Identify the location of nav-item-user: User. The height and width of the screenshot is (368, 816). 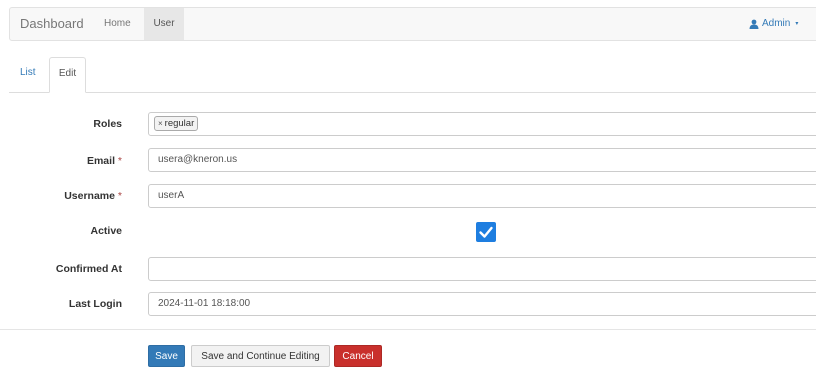
(164, 24).